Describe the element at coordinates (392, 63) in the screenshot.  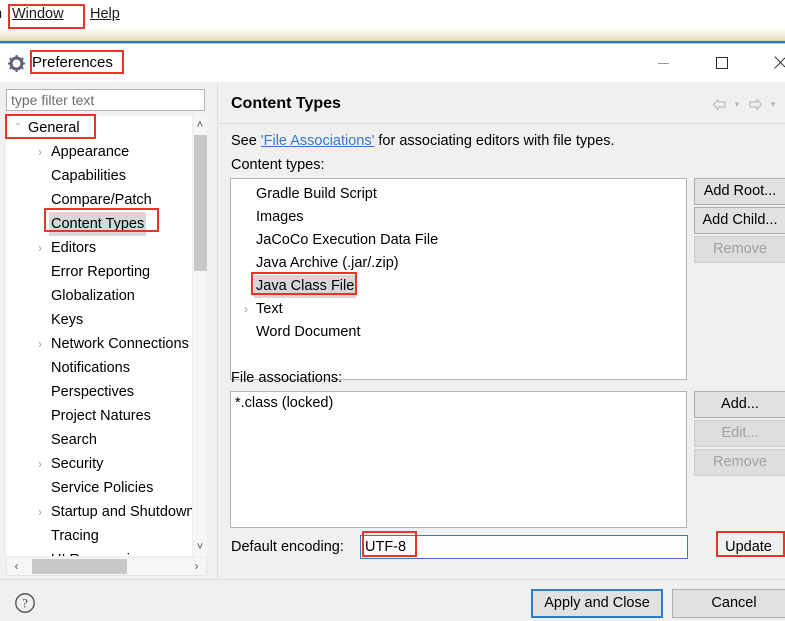
I see `dialog-title-bar: Preferences` at that location.